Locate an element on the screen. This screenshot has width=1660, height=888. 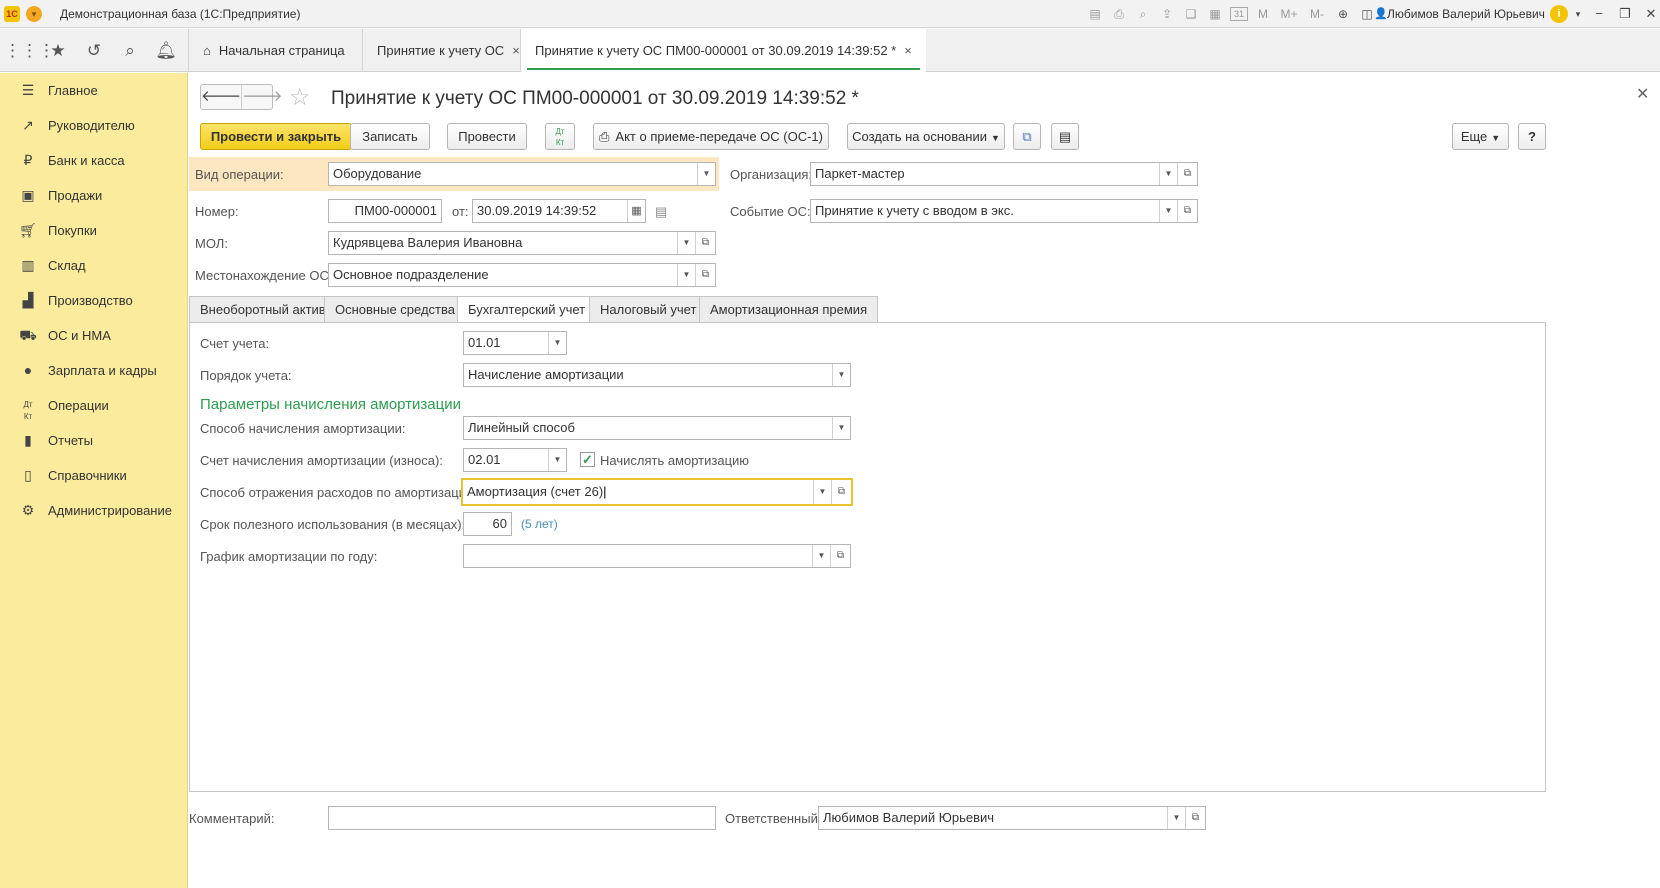
save-button: Записать is located at coordinates (390, 136).